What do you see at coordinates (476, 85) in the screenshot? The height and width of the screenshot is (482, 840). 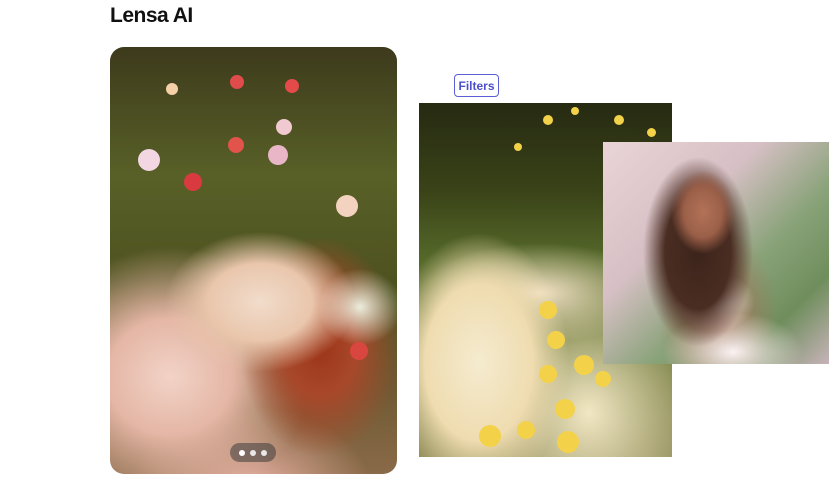 I see `filters-button: Filters` at bounding box center [476, 85].